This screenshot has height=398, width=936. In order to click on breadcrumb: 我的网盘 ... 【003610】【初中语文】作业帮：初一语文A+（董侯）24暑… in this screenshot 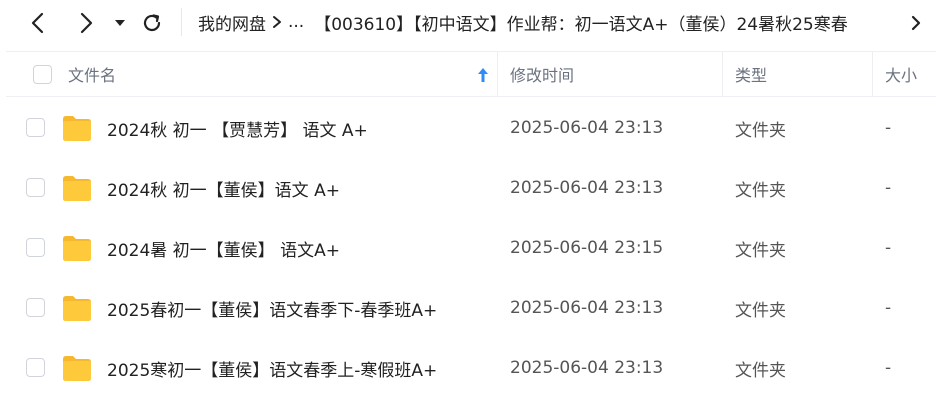, I will do `click(523, 22)`.